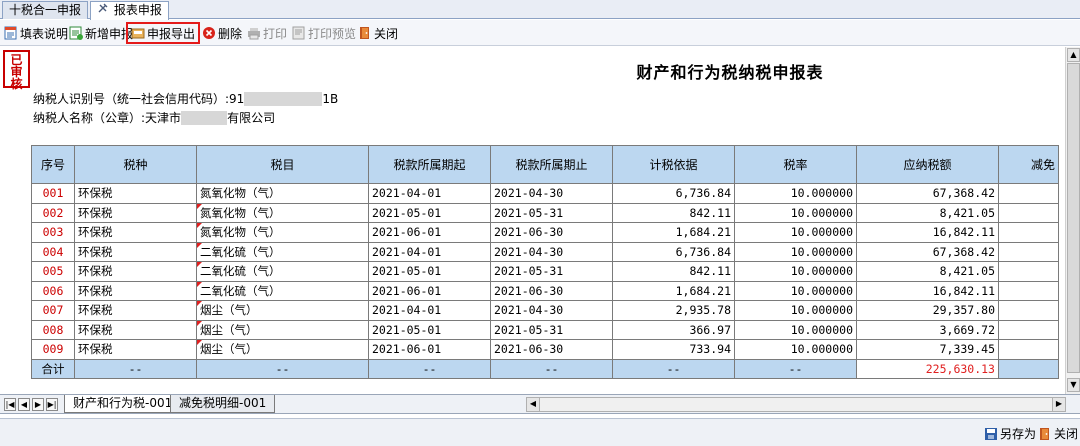  I want to click on delete-button: 删除, so click(222, 33).